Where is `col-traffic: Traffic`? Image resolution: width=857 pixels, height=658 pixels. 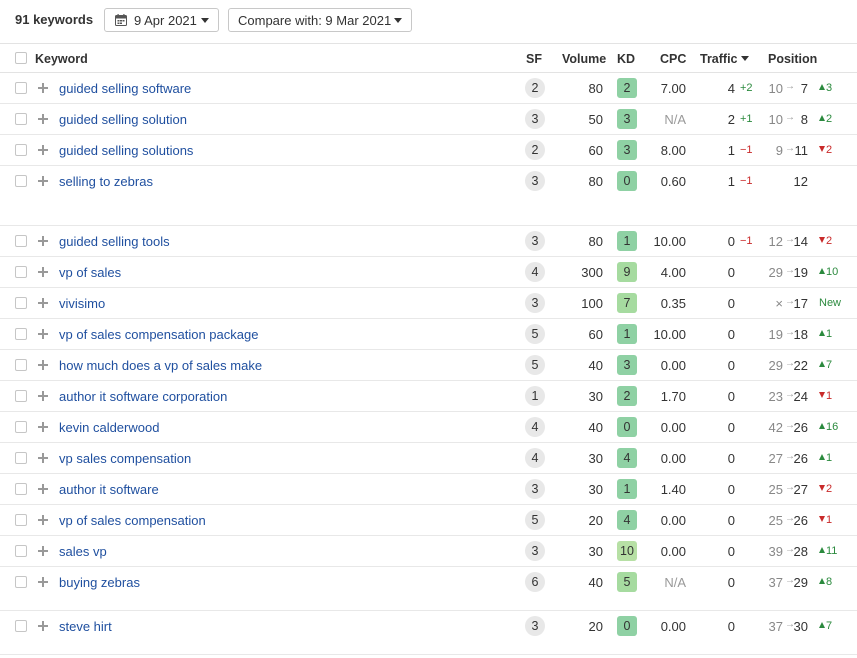 col-traffic: Traffic is located at coordinates (724, 59).